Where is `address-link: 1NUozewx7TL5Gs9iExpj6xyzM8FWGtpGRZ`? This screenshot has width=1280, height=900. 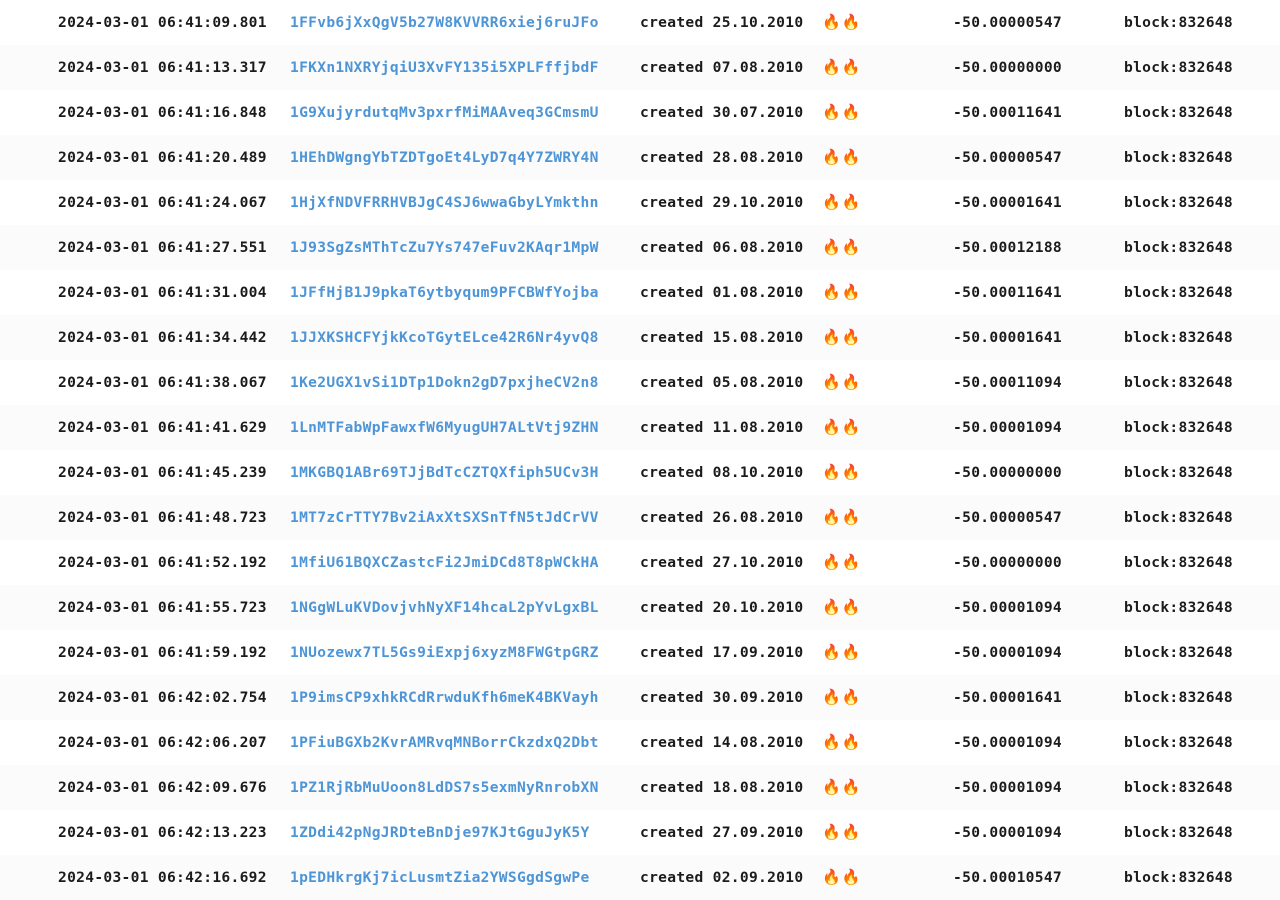
address-link: 1NUozewx7TL5Gs9iExpj6xyzM8FWGtpGRZ is located at coordinates (444, 652).